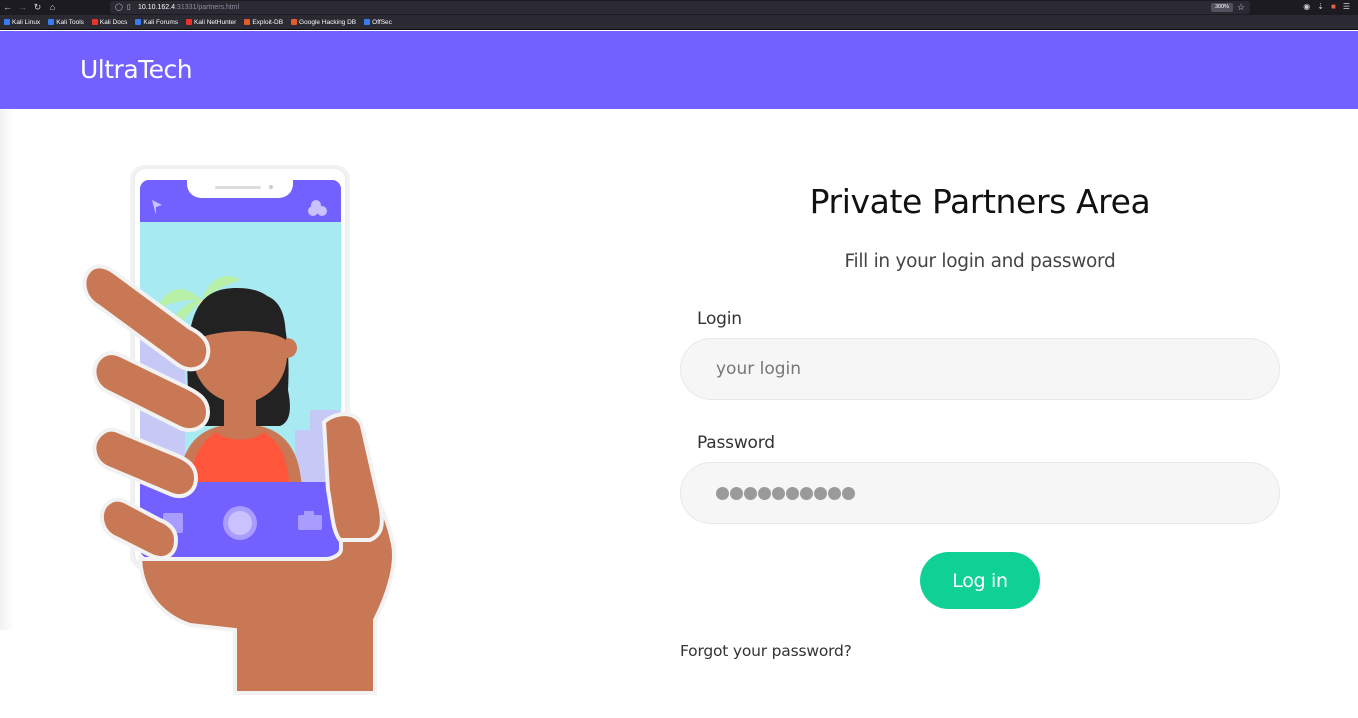  Describe the element at coordinates (382, 22) in the screenshot. I see `bookmark-label: OffSec` at that location.